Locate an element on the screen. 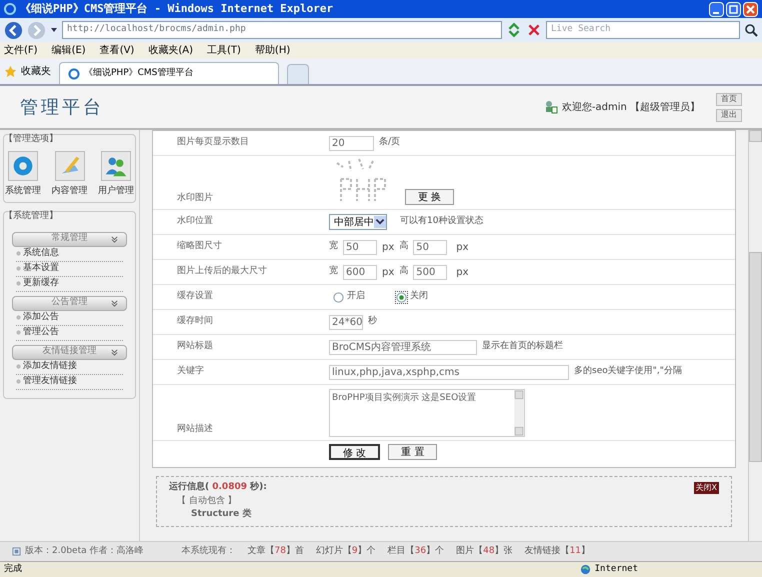  section-button: 公告管理 is located at coordinates (69, 303).